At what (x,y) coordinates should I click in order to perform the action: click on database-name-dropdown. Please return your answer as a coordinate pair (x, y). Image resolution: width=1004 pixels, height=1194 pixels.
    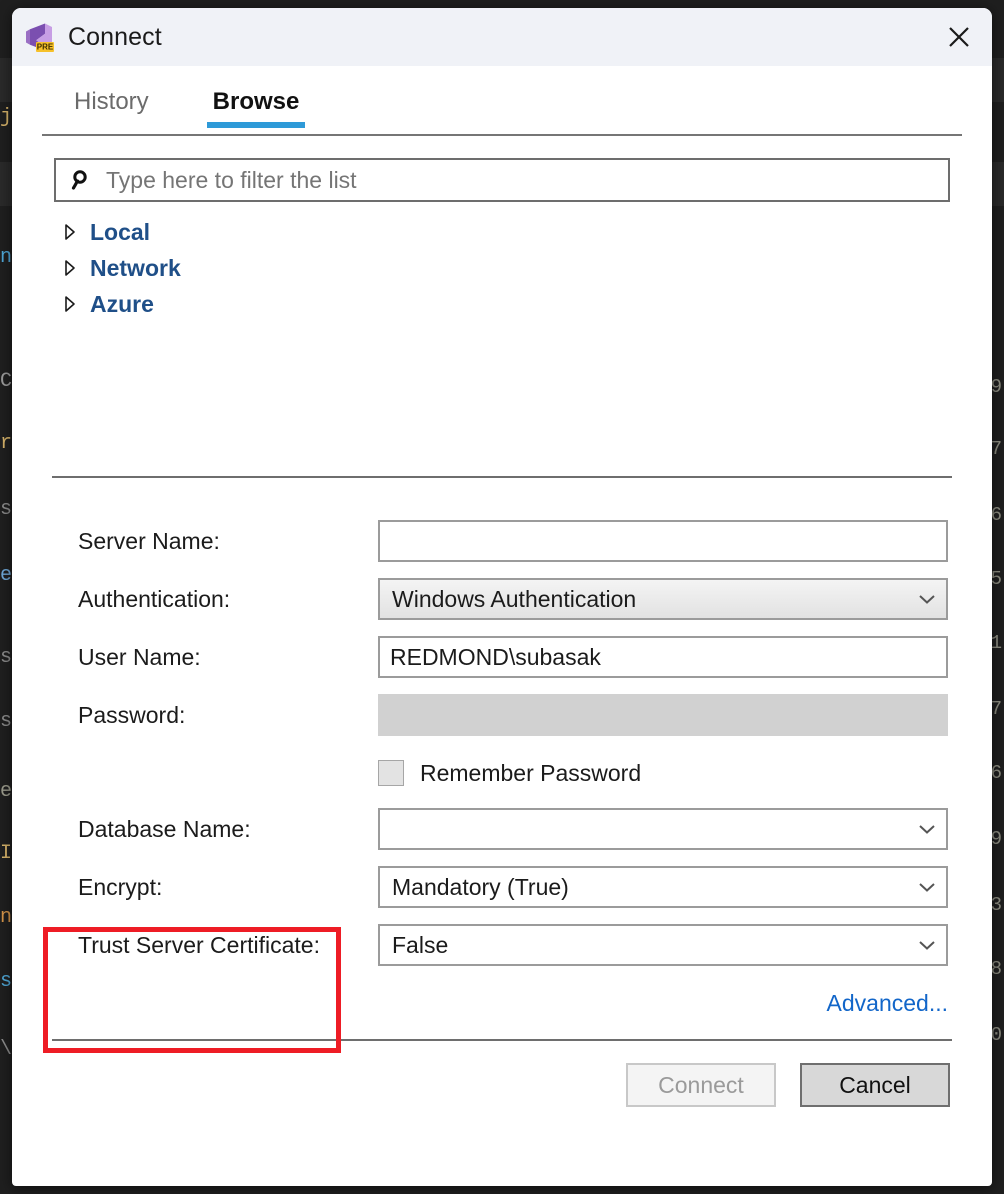
    Looking at the image, I should click on (663, 829).